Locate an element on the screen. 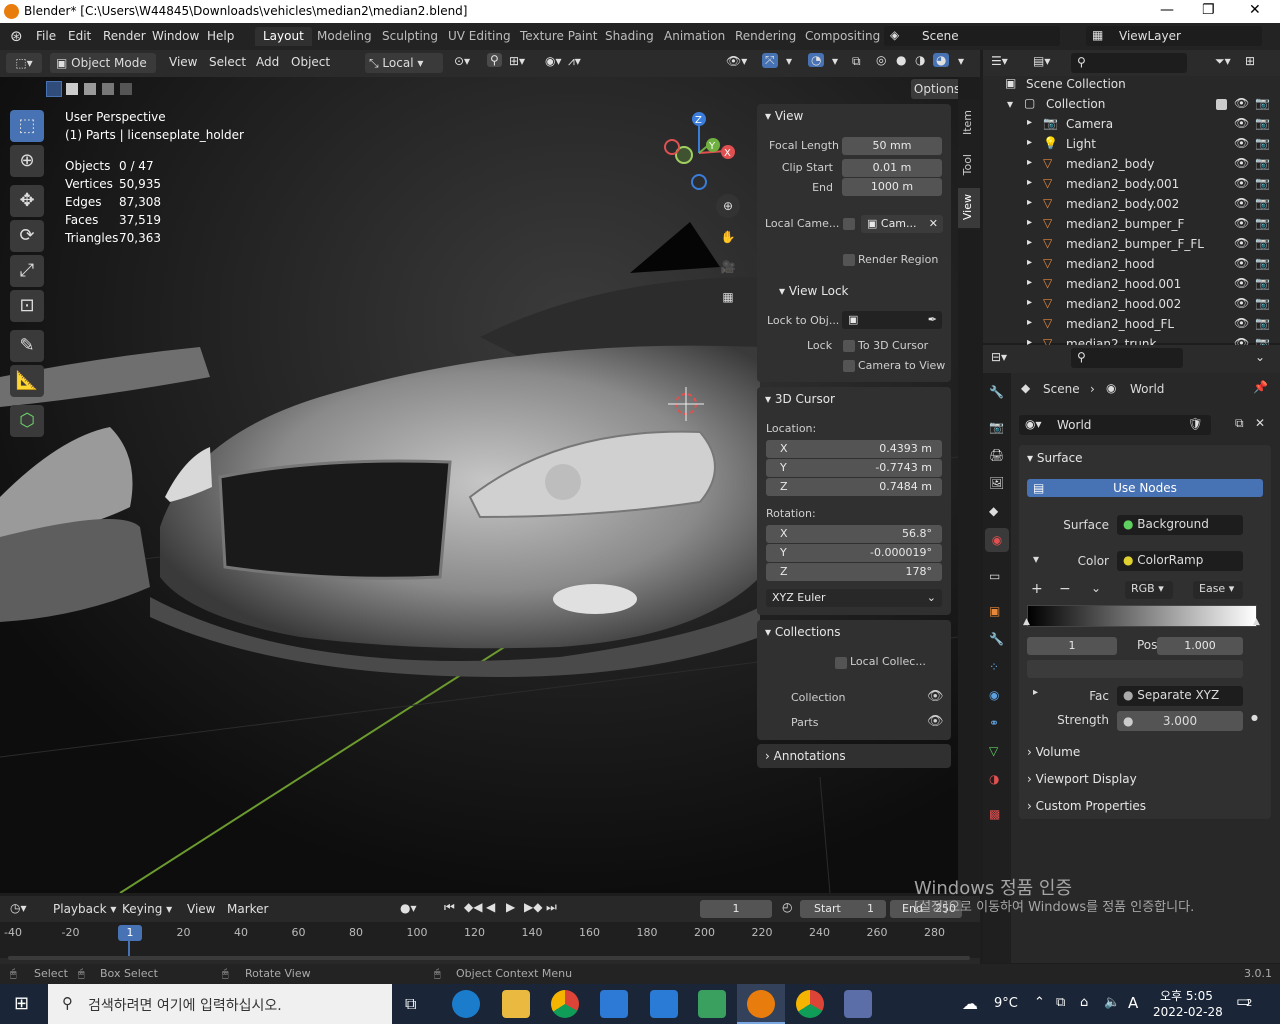  start-frame-field: Start 1 is located at coordinates (843, 909).